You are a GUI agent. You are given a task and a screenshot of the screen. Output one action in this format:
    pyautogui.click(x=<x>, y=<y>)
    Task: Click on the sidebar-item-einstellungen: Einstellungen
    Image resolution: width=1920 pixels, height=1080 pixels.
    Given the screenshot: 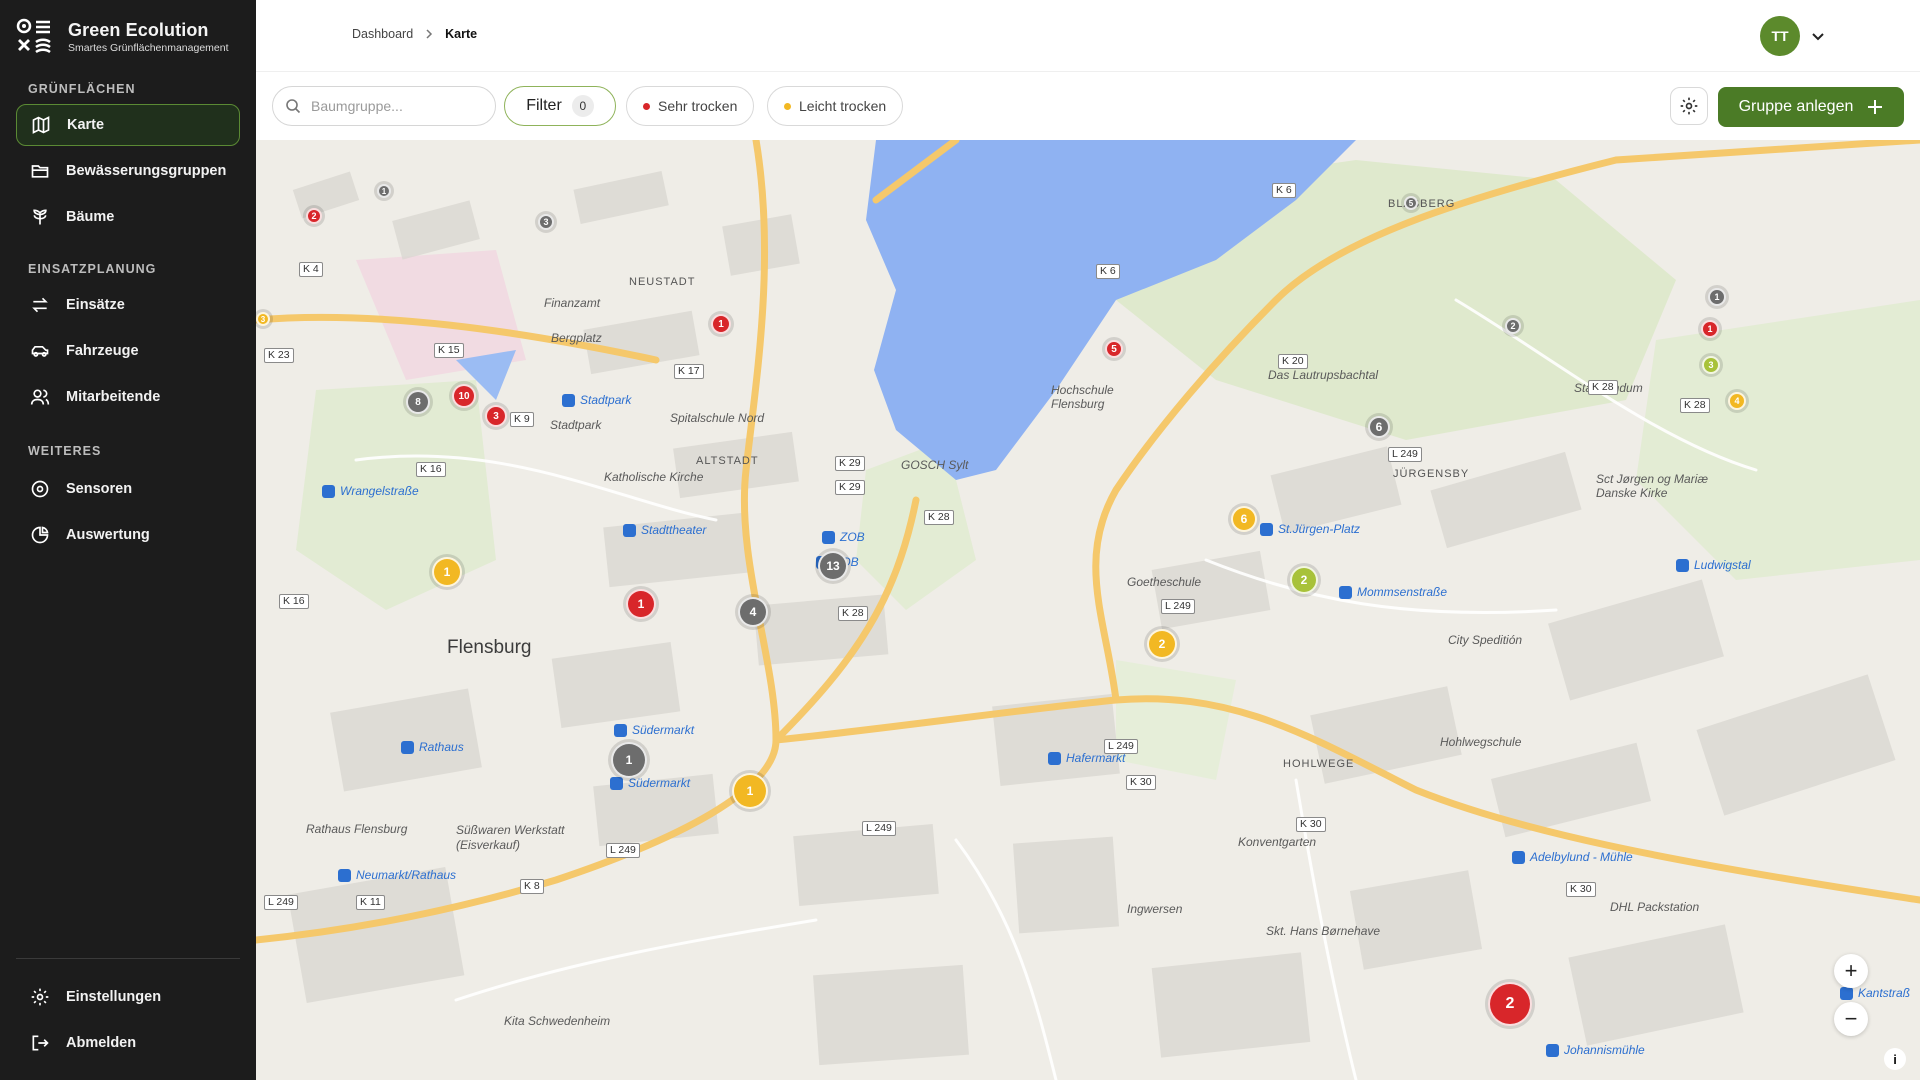 What is the action you would take?
    pyautogui.click(x=128, y=997)
    